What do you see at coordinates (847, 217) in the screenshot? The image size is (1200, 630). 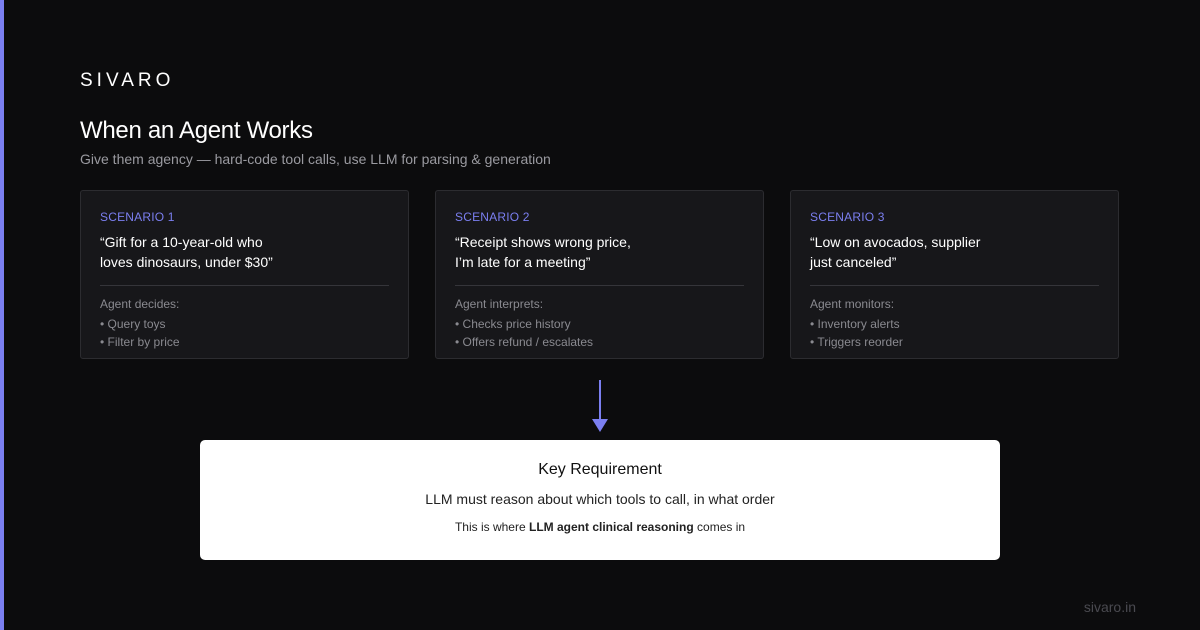 I see `scenario-label: SCENARIO 3` at bounding box center [847, 217].